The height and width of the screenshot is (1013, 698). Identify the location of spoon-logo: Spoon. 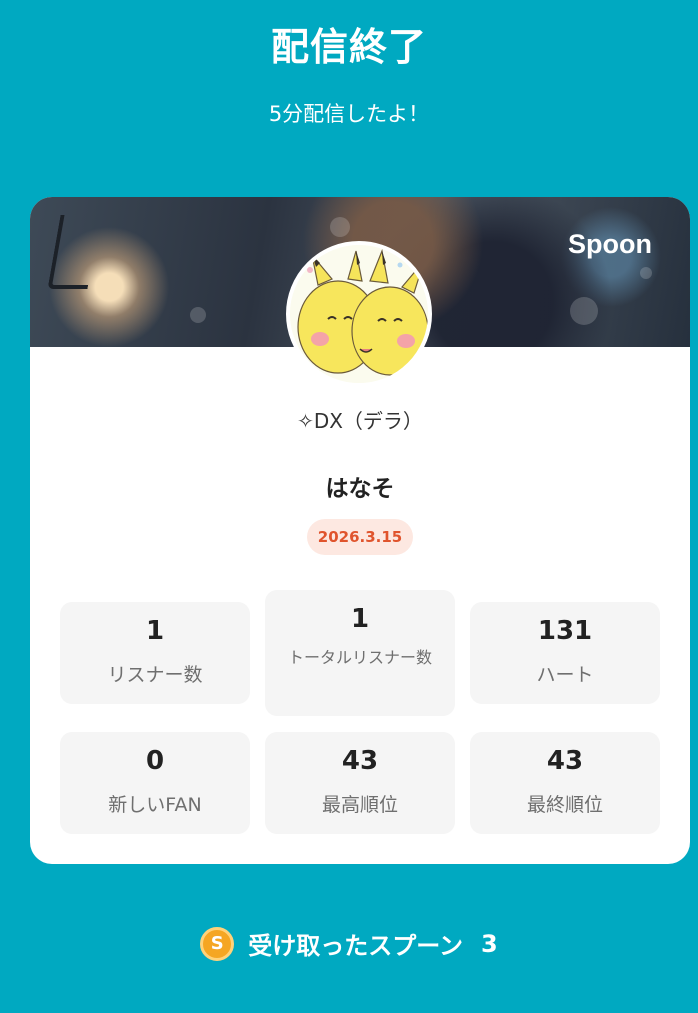
(610, 244).